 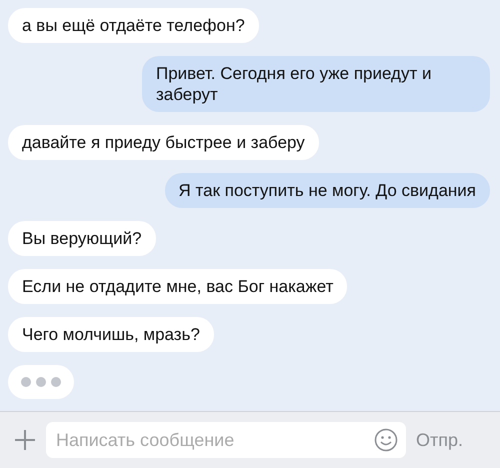 I want to click on message-field: Написать сообщение, so click(x=226, y=440).